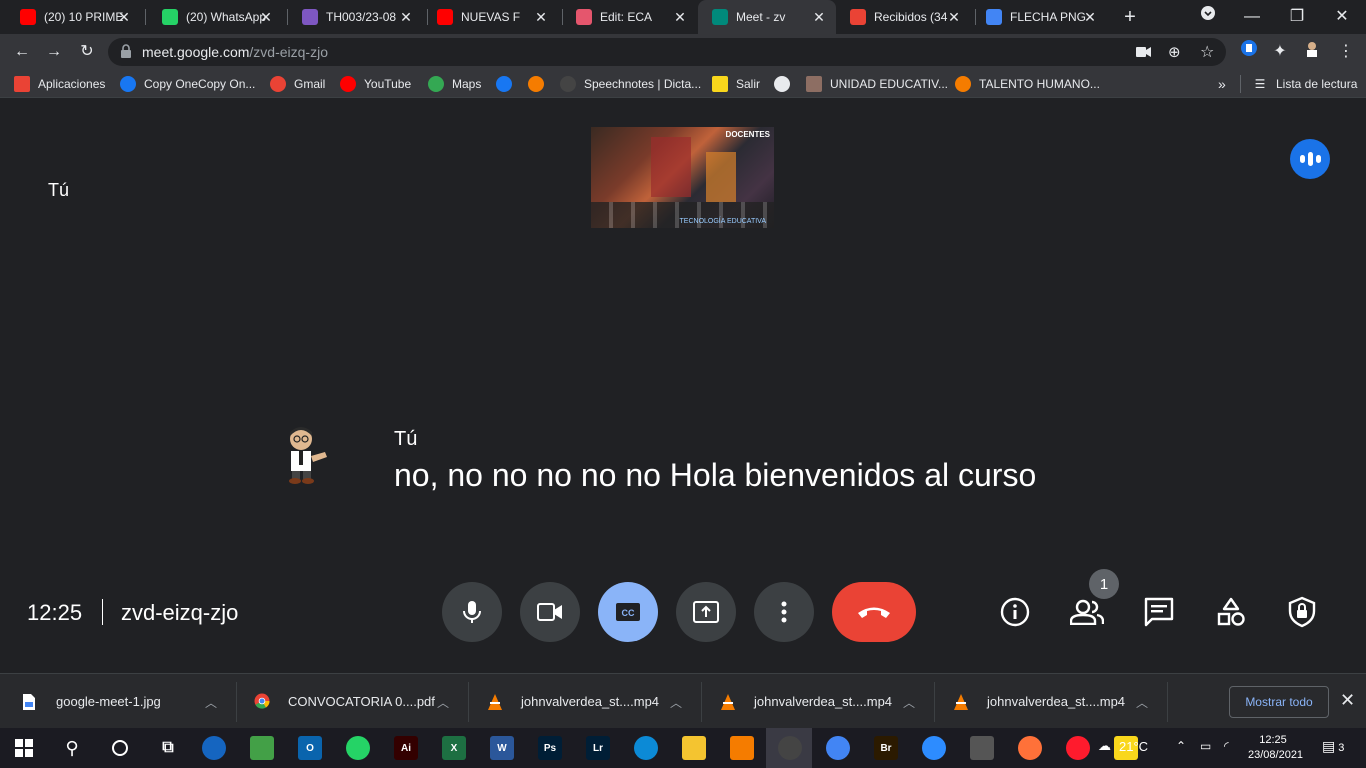 Image resolution: width=1366 pixels, height=768 pixels. Describe the element at coordinates (784, 612) in the screenshot. I see `more-options-button` at that location.